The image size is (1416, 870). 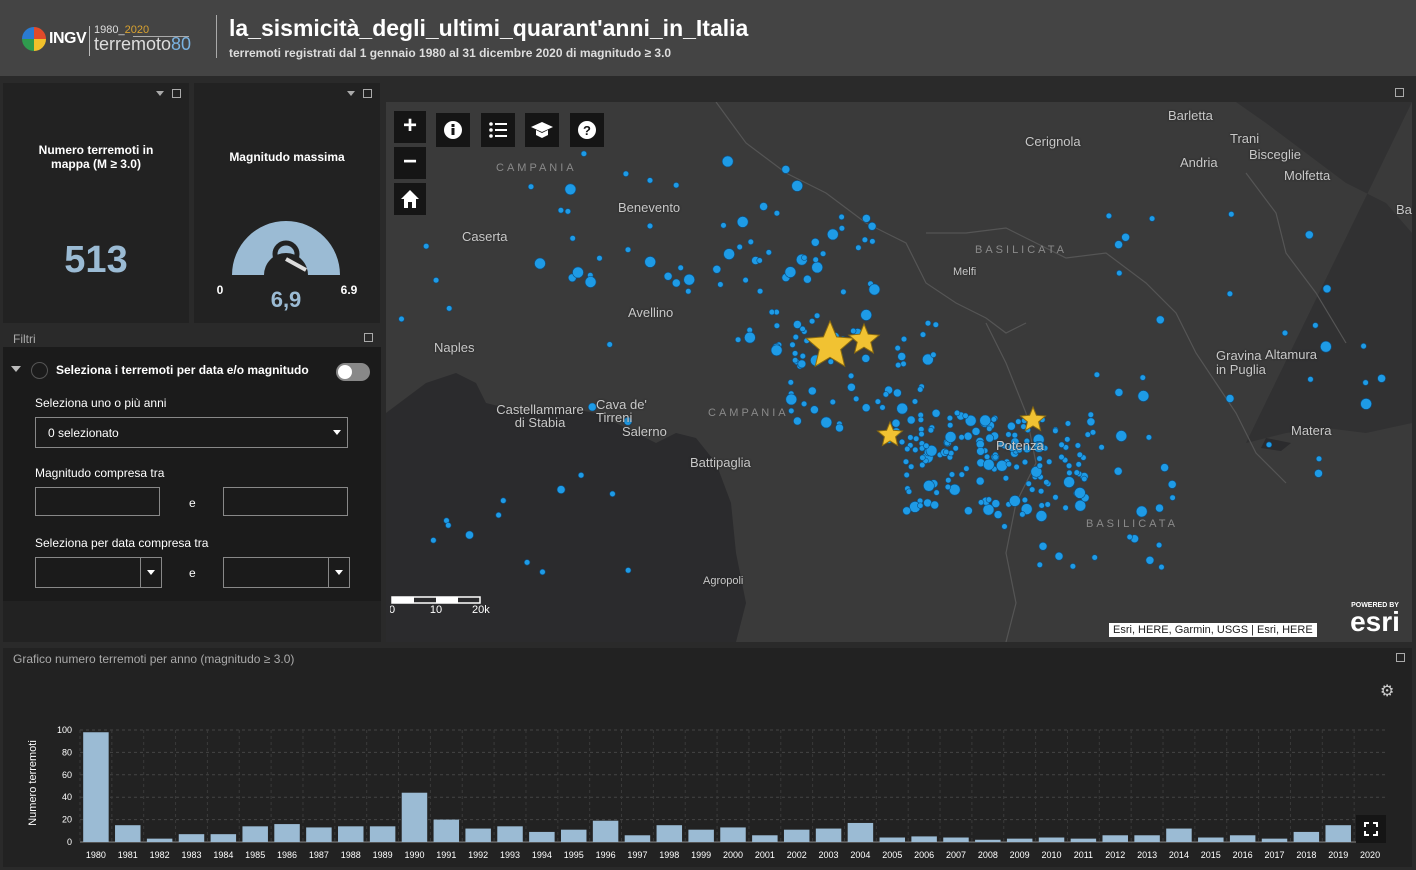 What do you see at coordinates (96, 787) in the screenshot?
I see `bar-1980` at bounding box center [96, 787].